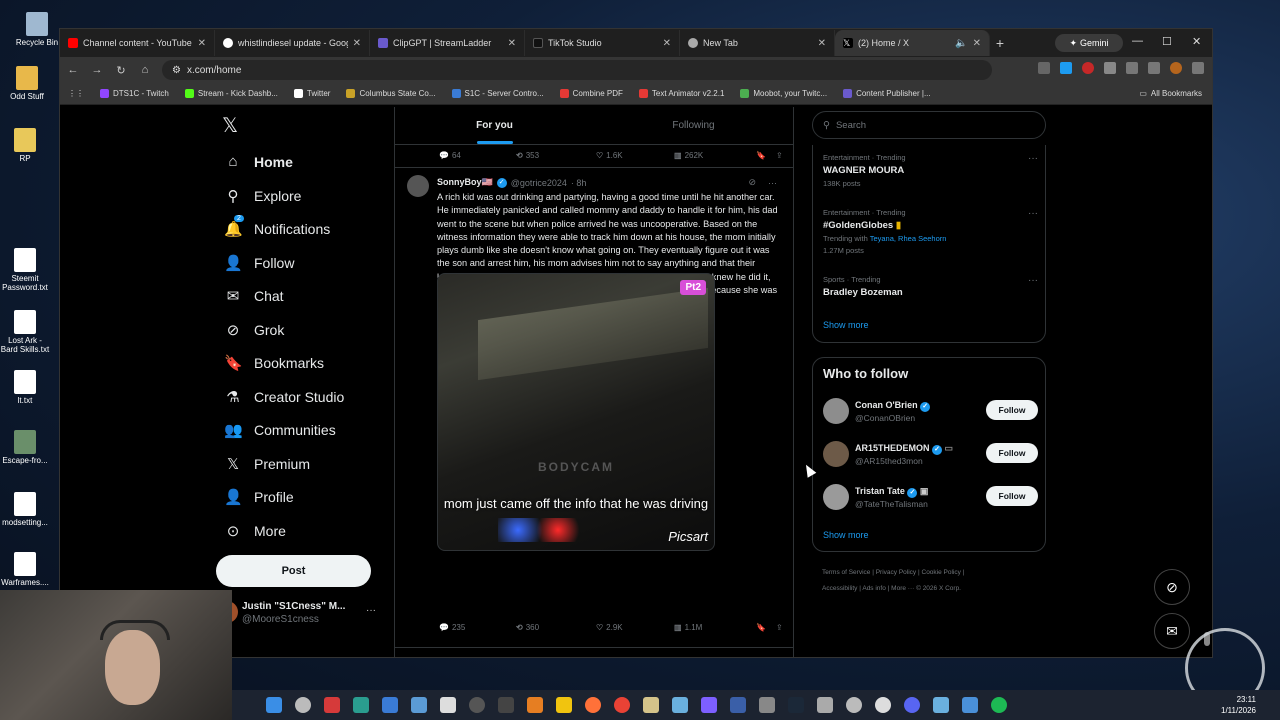 Image resolution: width=1280 pixels, height=720 pixels. Describe the element at coordinates (447, 43) in the screenshot. I see `tab-clipgpt: ClipGPT | StreamLadder ✕` at that location.